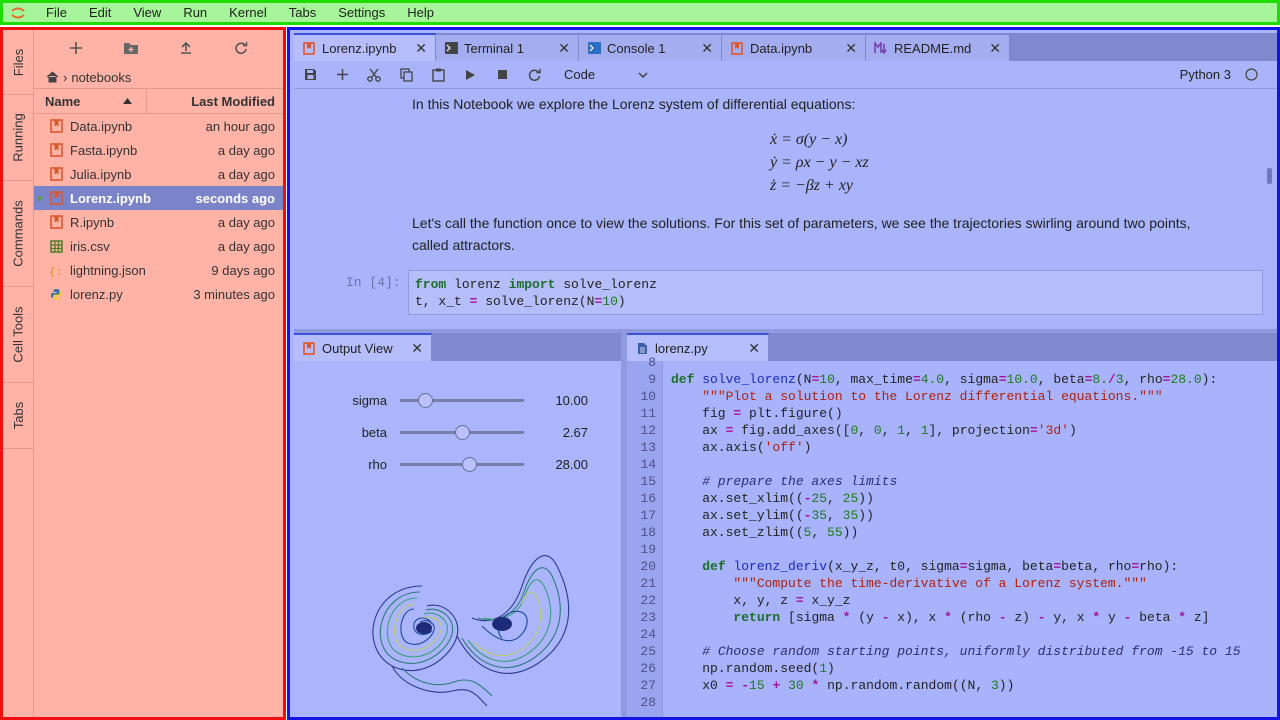 This screenshot has height=720, width=1280. Describe the element at coordinates (463, 245) in the screenshot. I see `markdown-paragraph-line: called attractors.` at that location.